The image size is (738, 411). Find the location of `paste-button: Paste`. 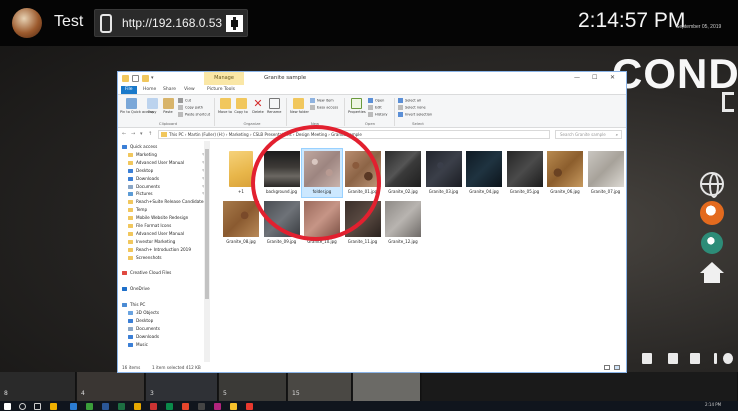

paste-button: Paste is located at coordinates (168, 106).